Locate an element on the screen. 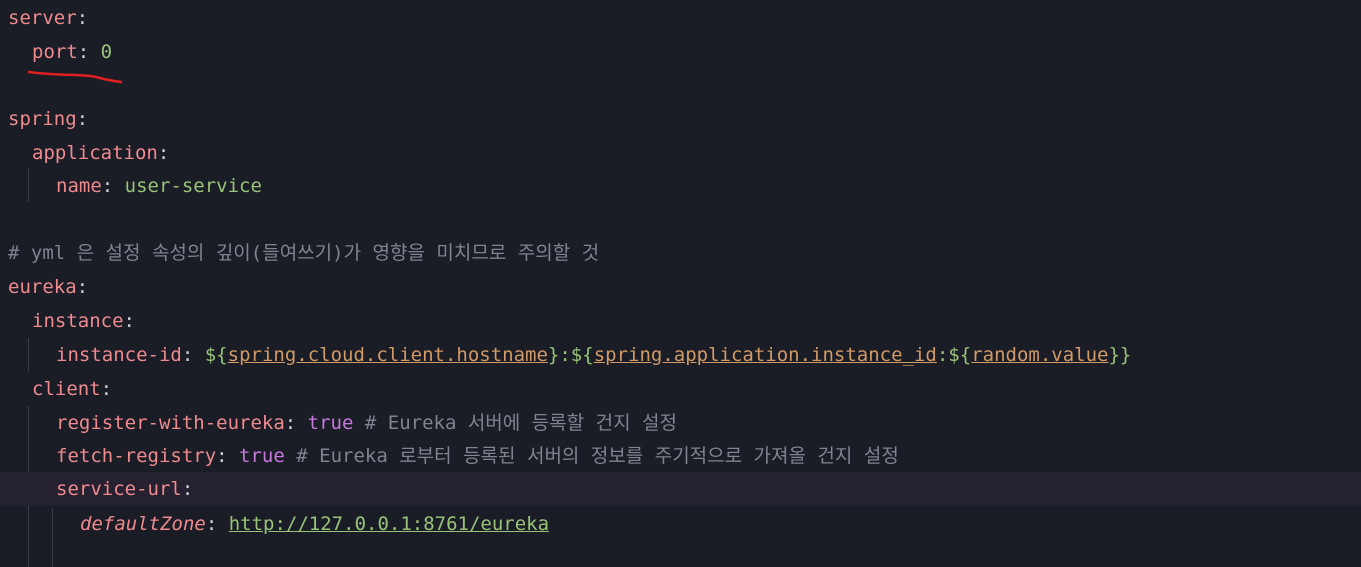 Image resolution: width=1361 pixels, height=567 pixels. yaml-key: spring is located at coordinates (42, 119).